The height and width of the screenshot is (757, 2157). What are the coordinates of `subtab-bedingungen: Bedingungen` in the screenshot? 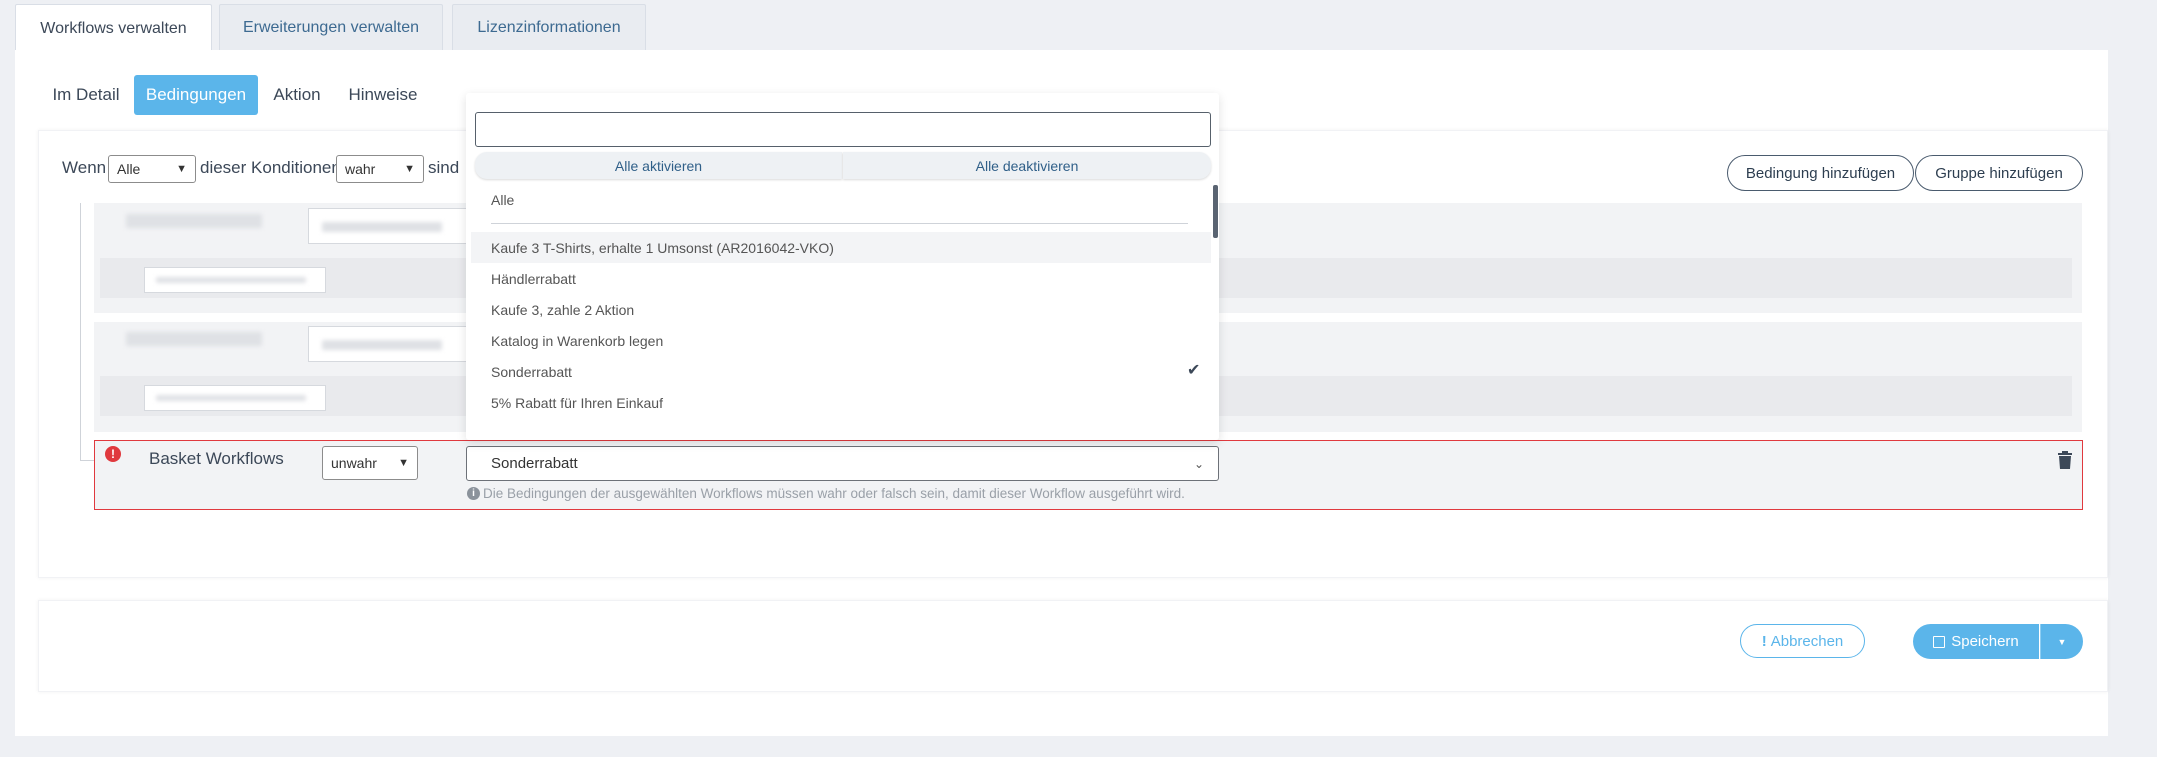 It's located at (196, 95).